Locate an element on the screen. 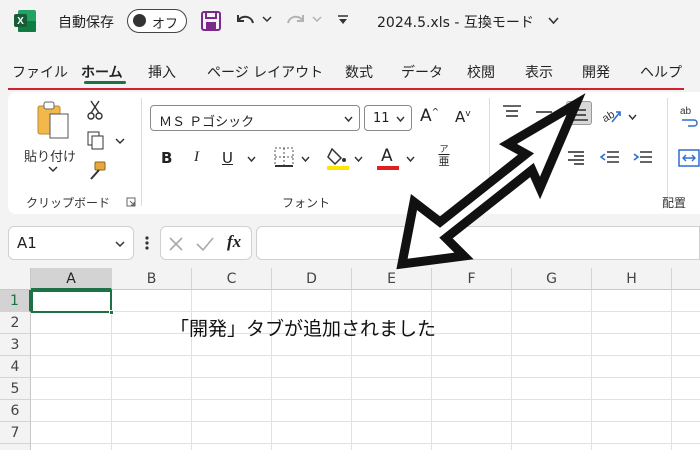 The height and width of the screenshot is (450, 700). tab-home: ホーム is located at coordinates (102, 72).